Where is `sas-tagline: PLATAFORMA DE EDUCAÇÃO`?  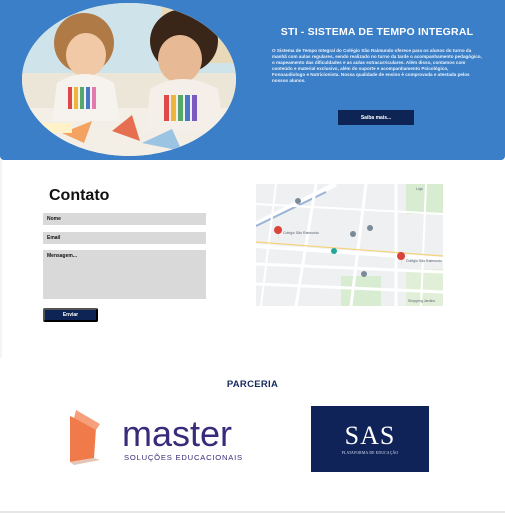 sas-tagline: PLATAFORMA DE EDUCAÇÃO is located at coordinates (370, 453).